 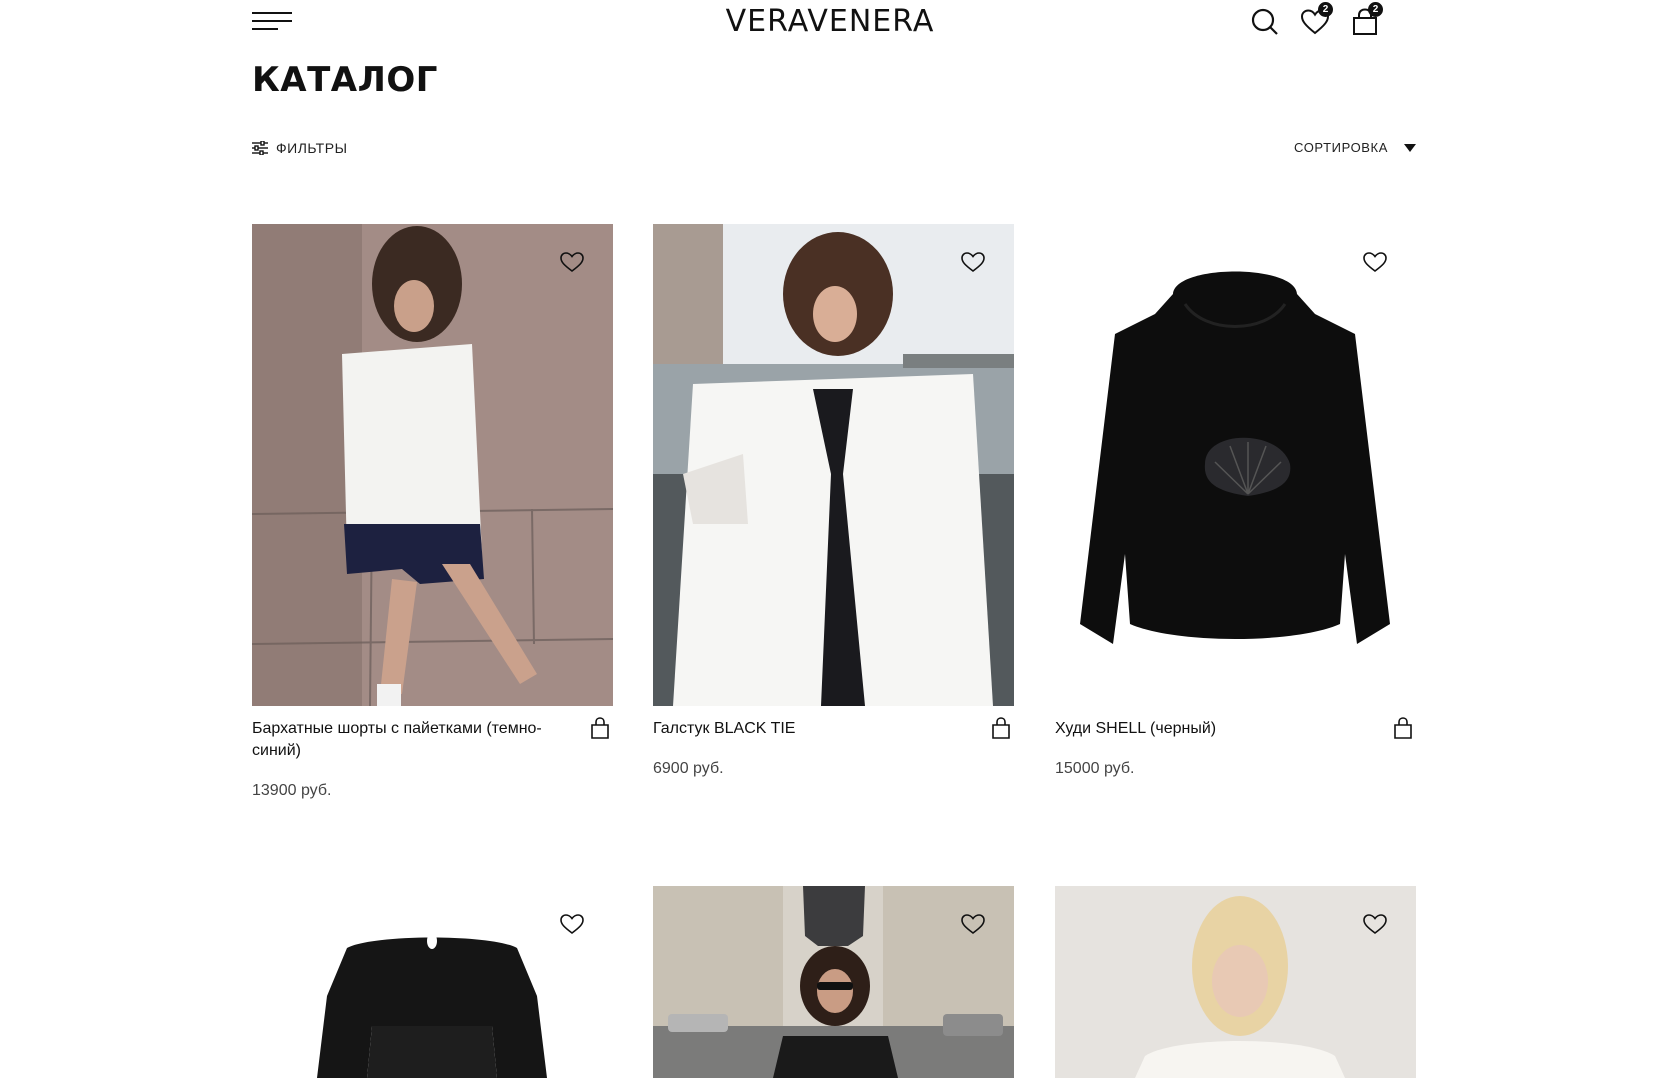 What do you see at coordinates (1375, 9) in the screenshot?
I see `cart-count-badge: 2` at bounding box center [1375, 9].